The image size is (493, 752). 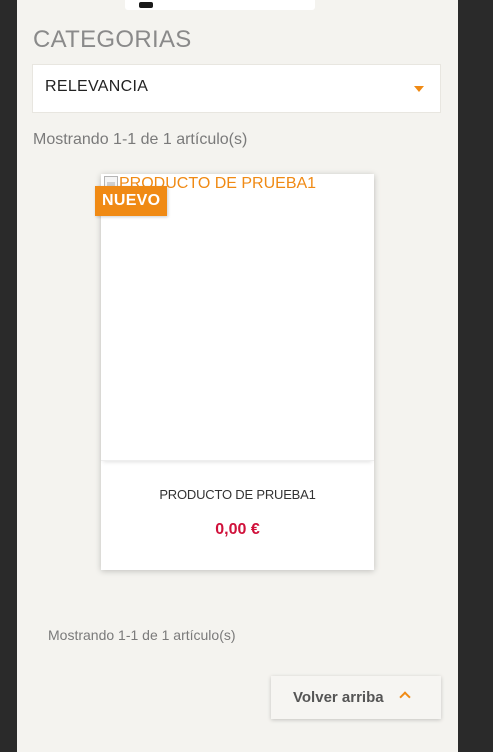 What do you see at coordinates (338, 697) in the screenshot?
I see `back-to-top-label: Volver arriba` at bounding box center [338, 697].